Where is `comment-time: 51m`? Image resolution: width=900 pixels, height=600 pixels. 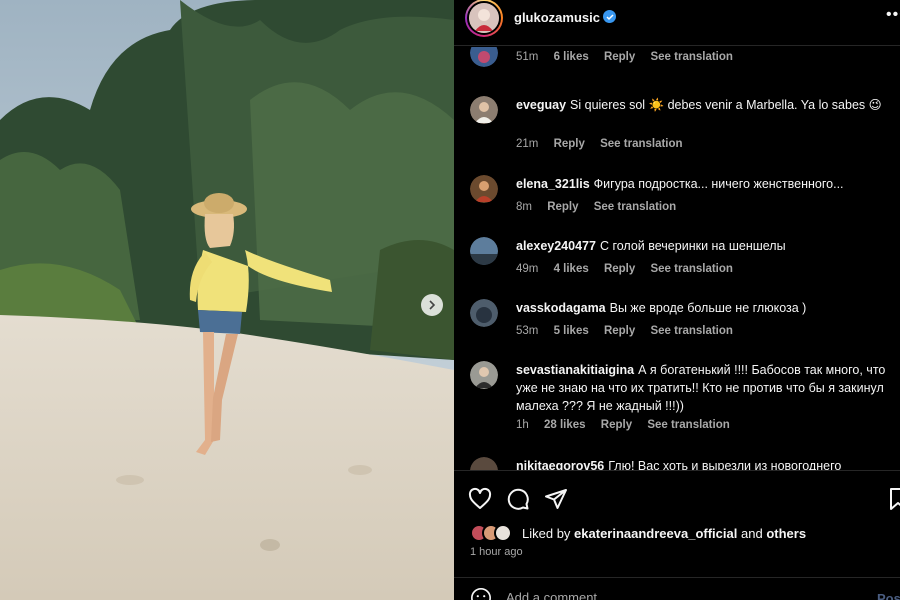 comment-time: 51m is located at coordinates (527, 57).